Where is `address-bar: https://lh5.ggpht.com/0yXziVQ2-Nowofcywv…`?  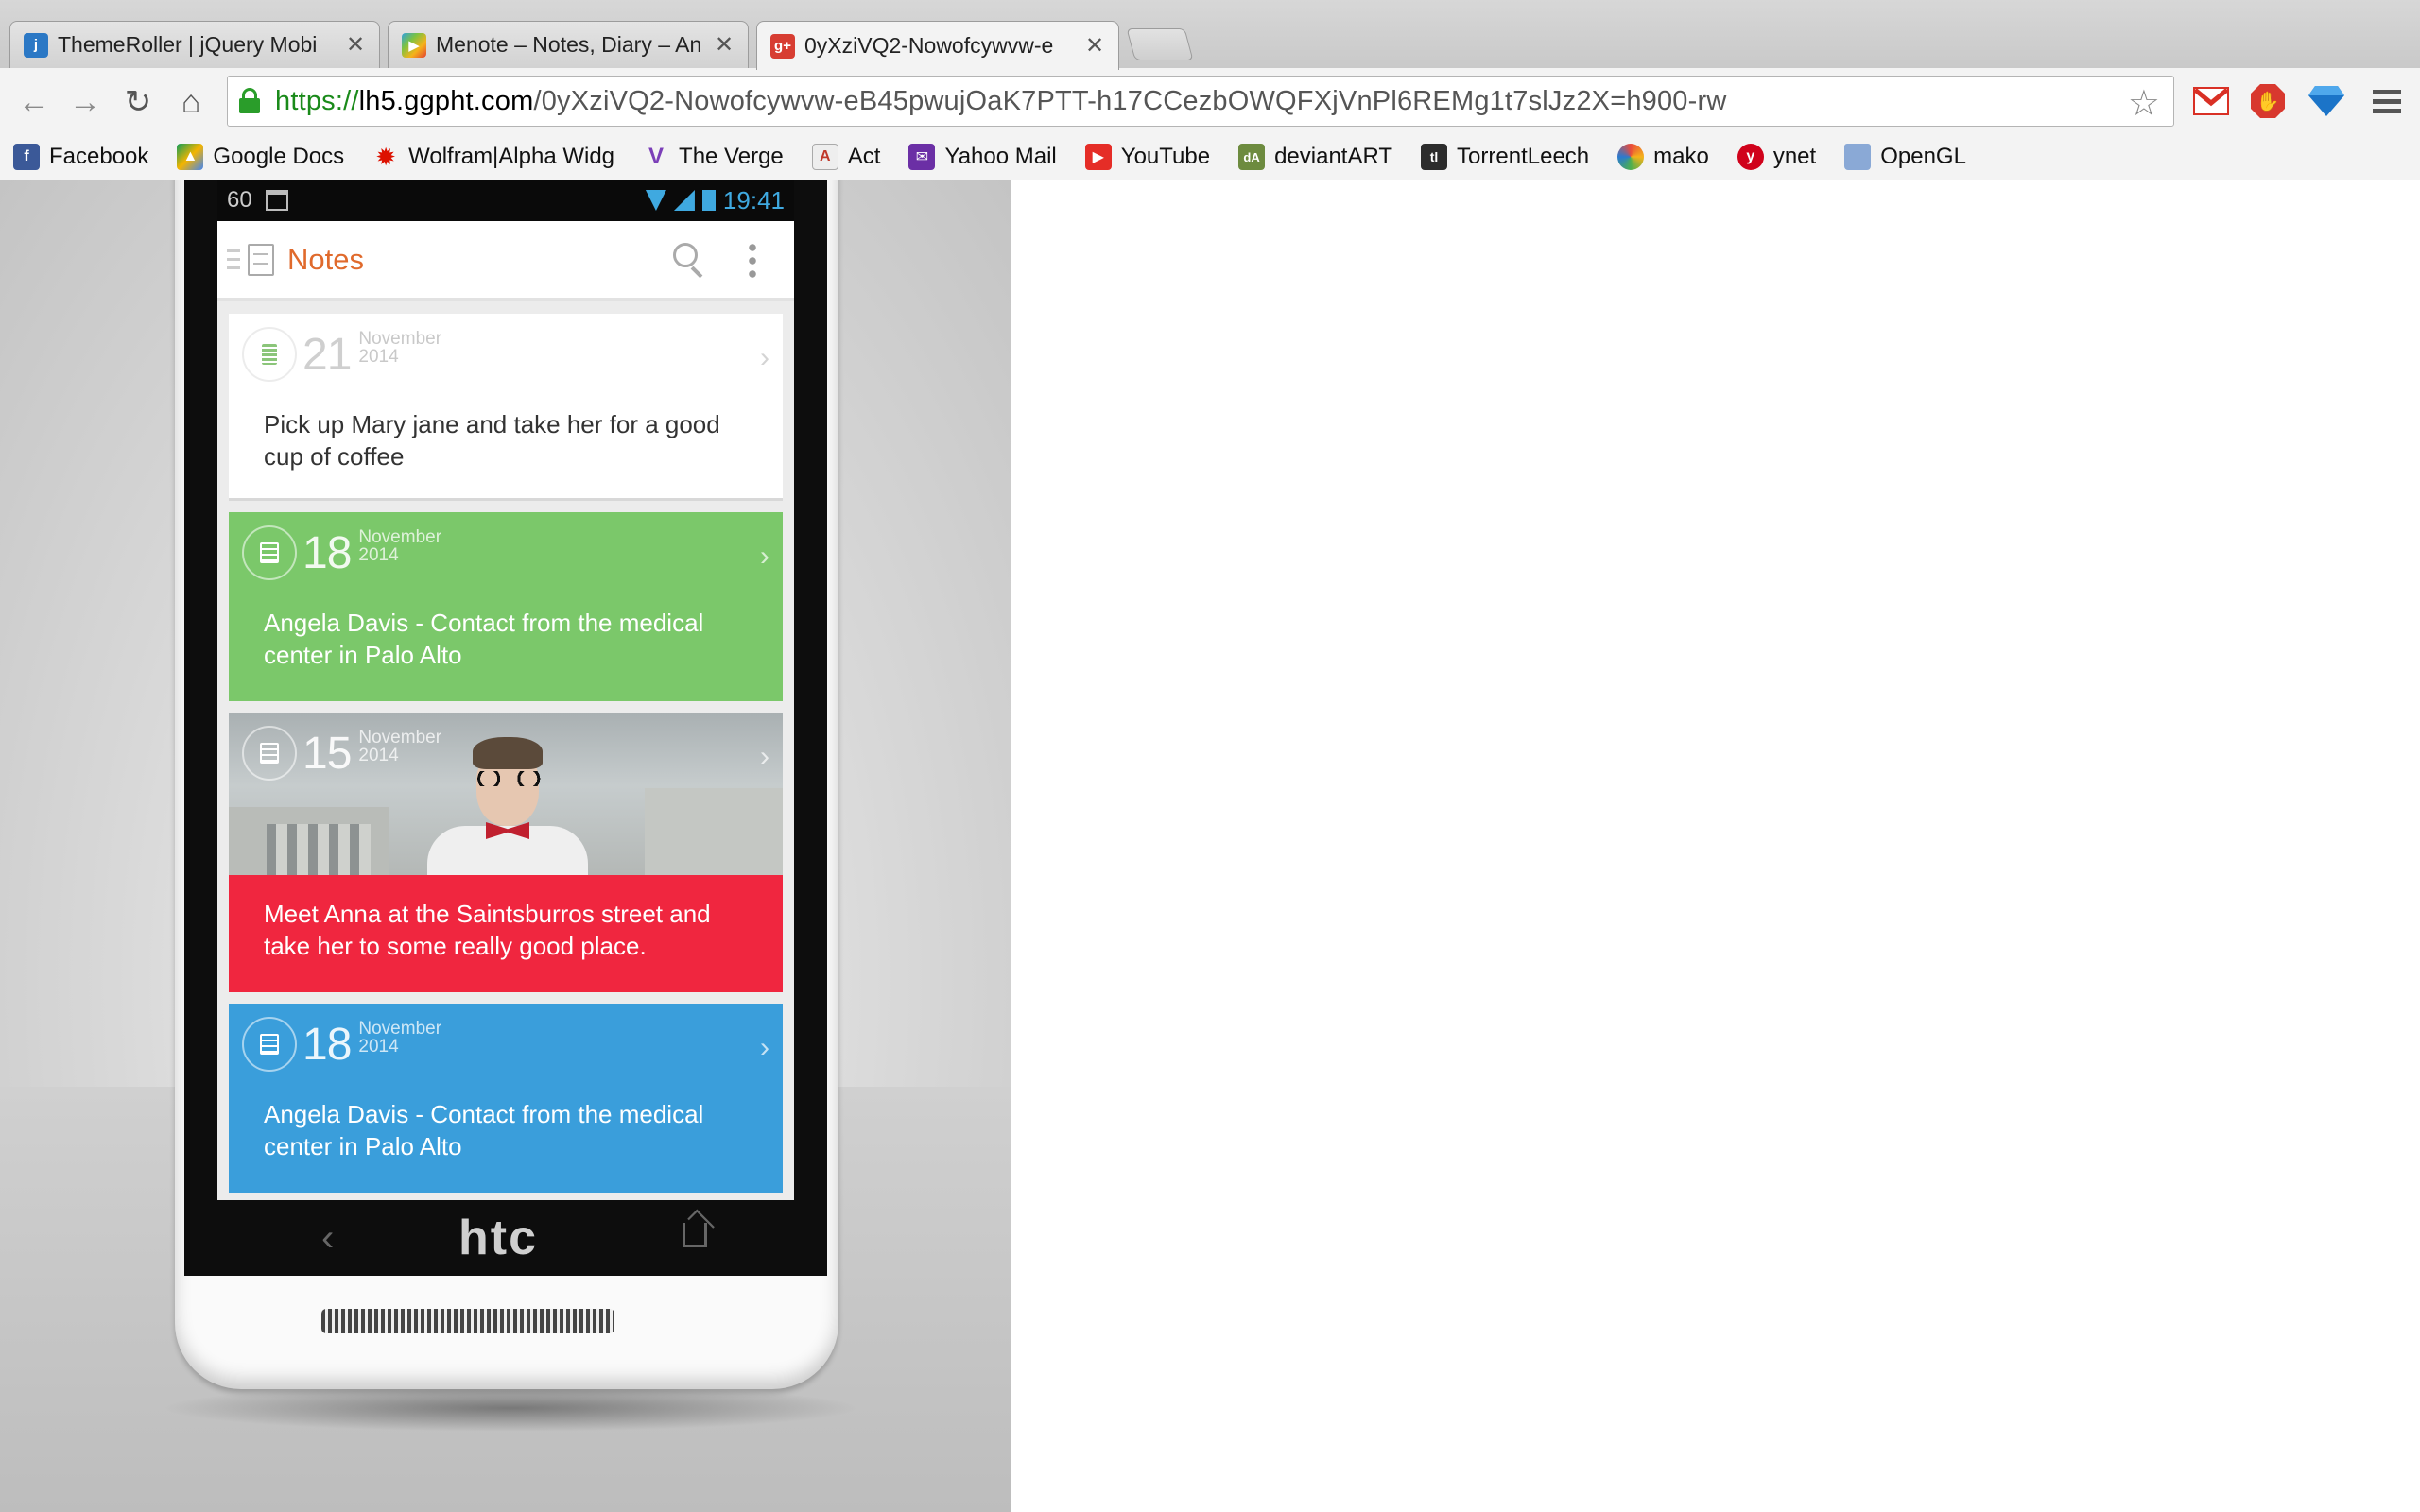 address-bar: https://lh5.ggpht.com/0yXziVQ2-Nowofcywv… is located at coordinates (1200, 101).